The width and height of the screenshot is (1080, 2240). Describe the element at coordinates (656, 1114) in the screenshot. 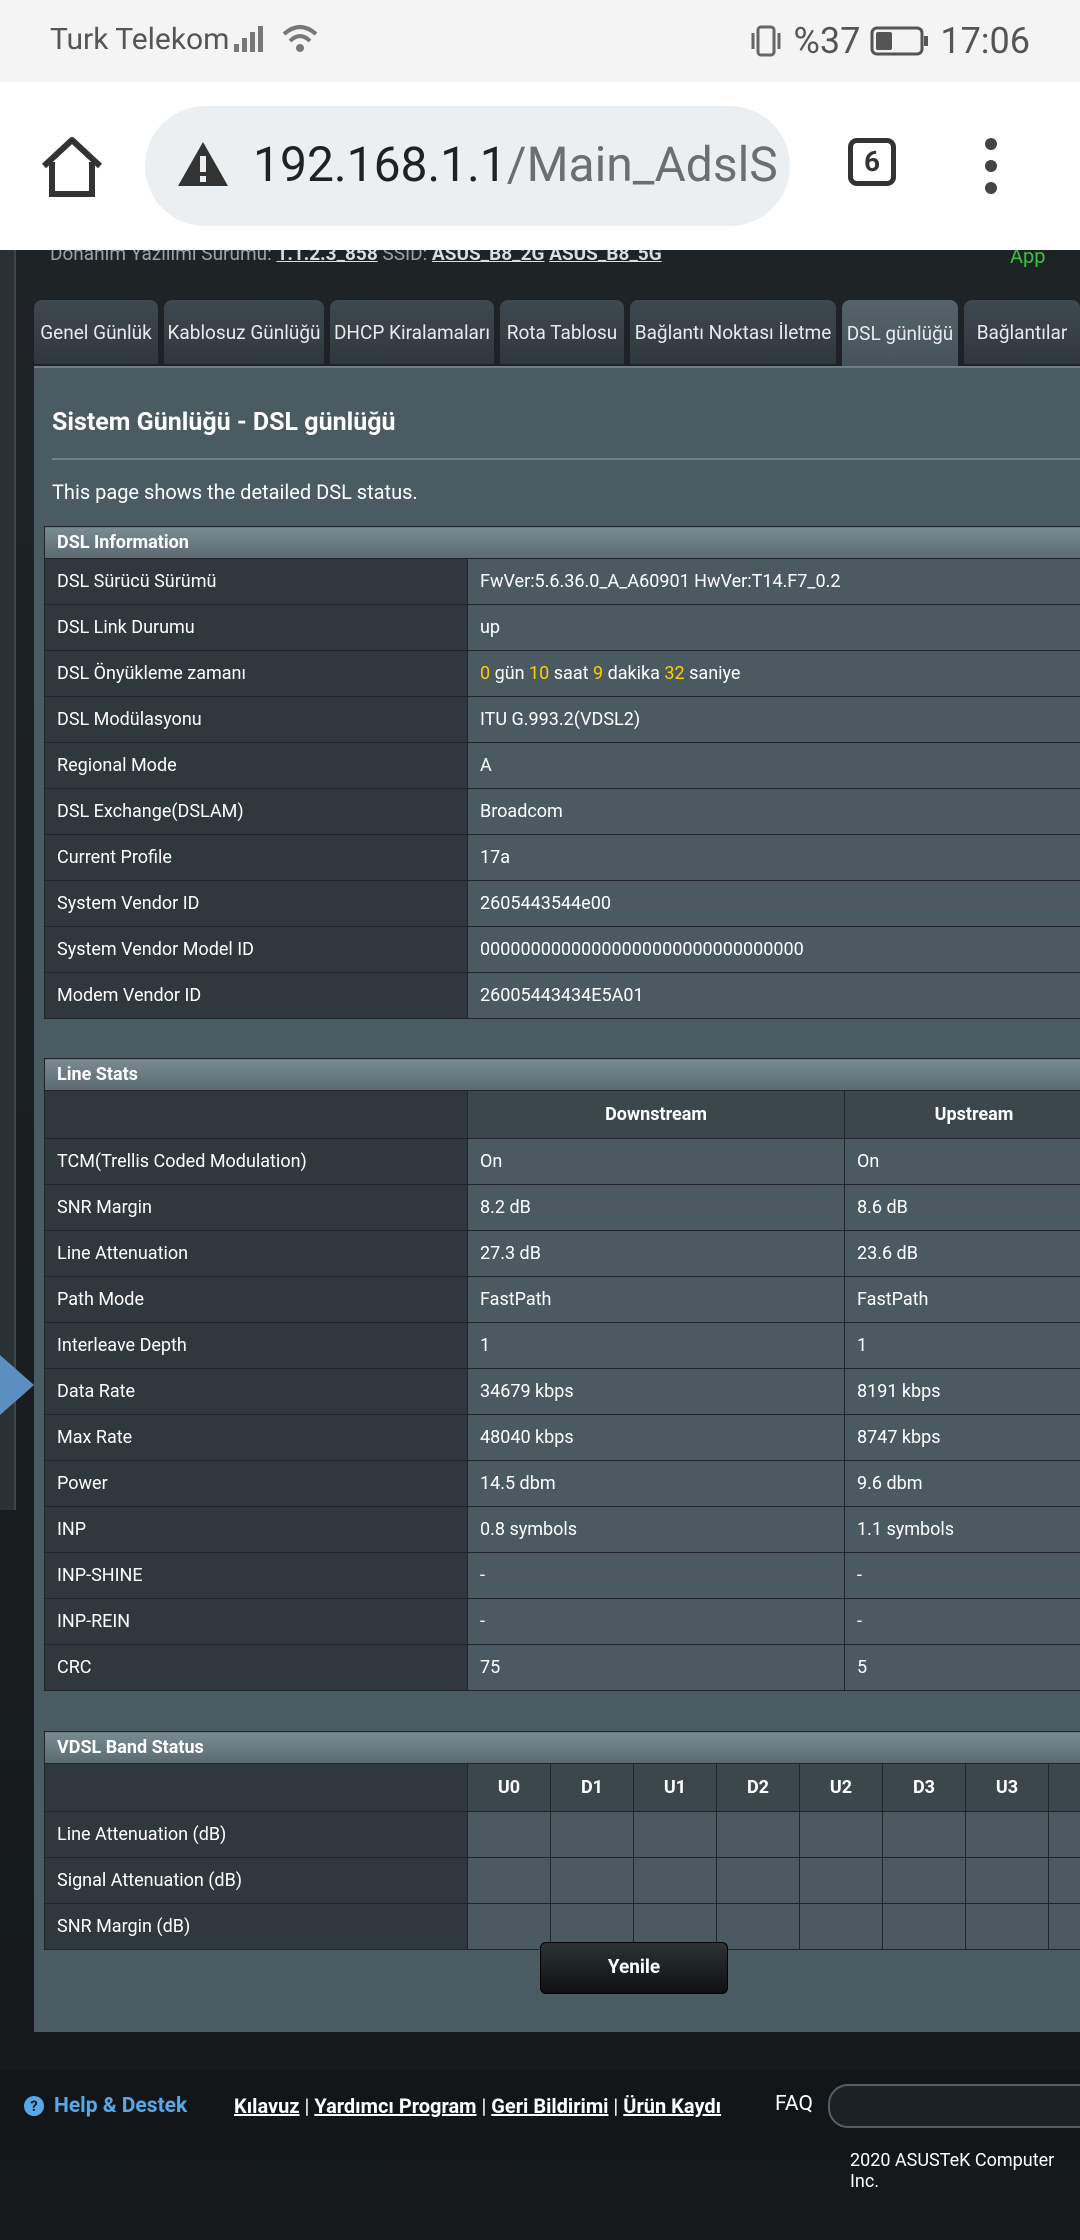

I see `downstream-header: Downstream` at that location.